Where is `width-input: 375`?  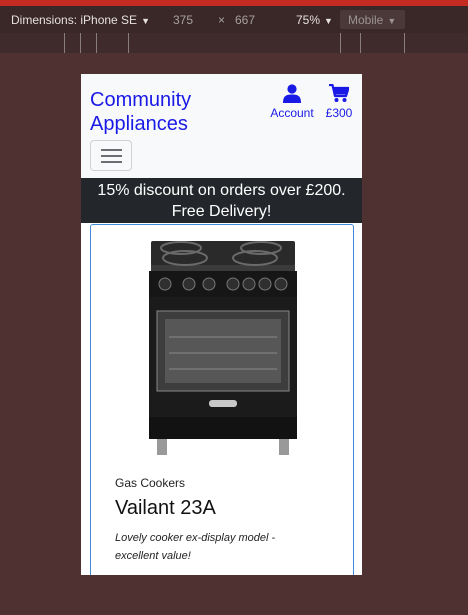
width-input: 375 is located at coordinates (183, 20).